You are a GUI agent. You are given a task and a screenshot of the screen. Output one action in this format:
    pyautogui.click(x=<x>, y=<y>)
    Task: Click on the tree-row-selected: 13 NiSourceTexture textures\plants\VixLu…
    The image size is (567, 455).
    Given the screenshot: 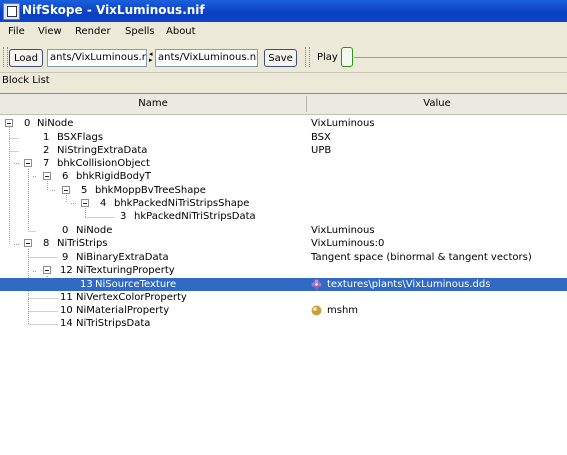 What is the action you would take?
    pyautogui.click(x=283, y=284)
    